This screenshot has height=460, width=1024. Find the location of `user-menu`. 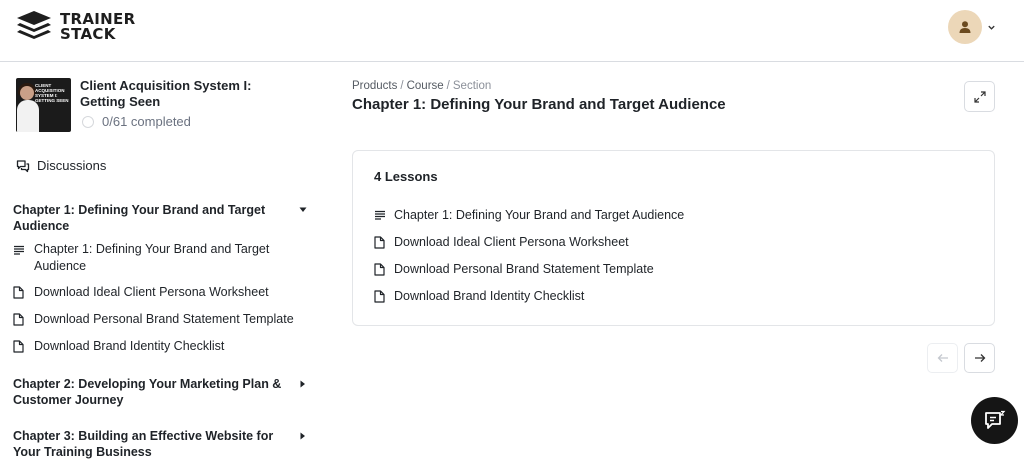

user-menu is located at coordinates (972, 27).